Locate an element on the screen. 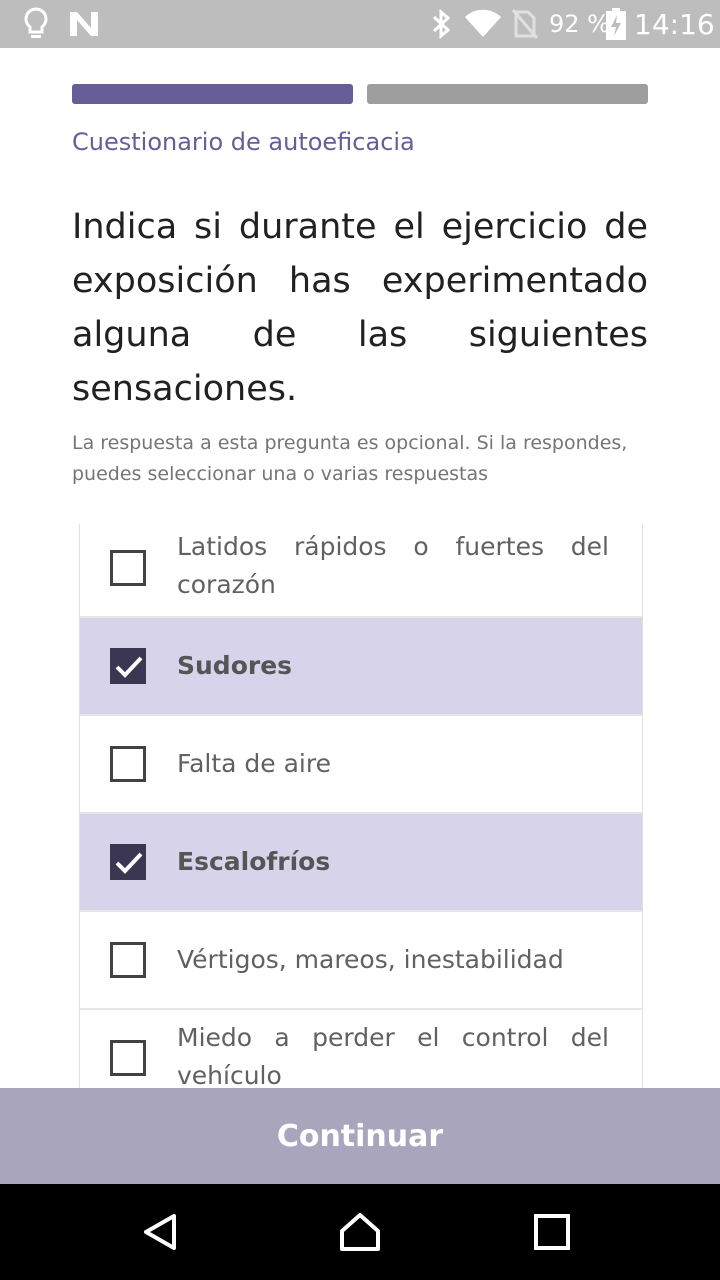  option-label: Latidos rápidos o fuertes del corazón is located at coordinates (393, 565).